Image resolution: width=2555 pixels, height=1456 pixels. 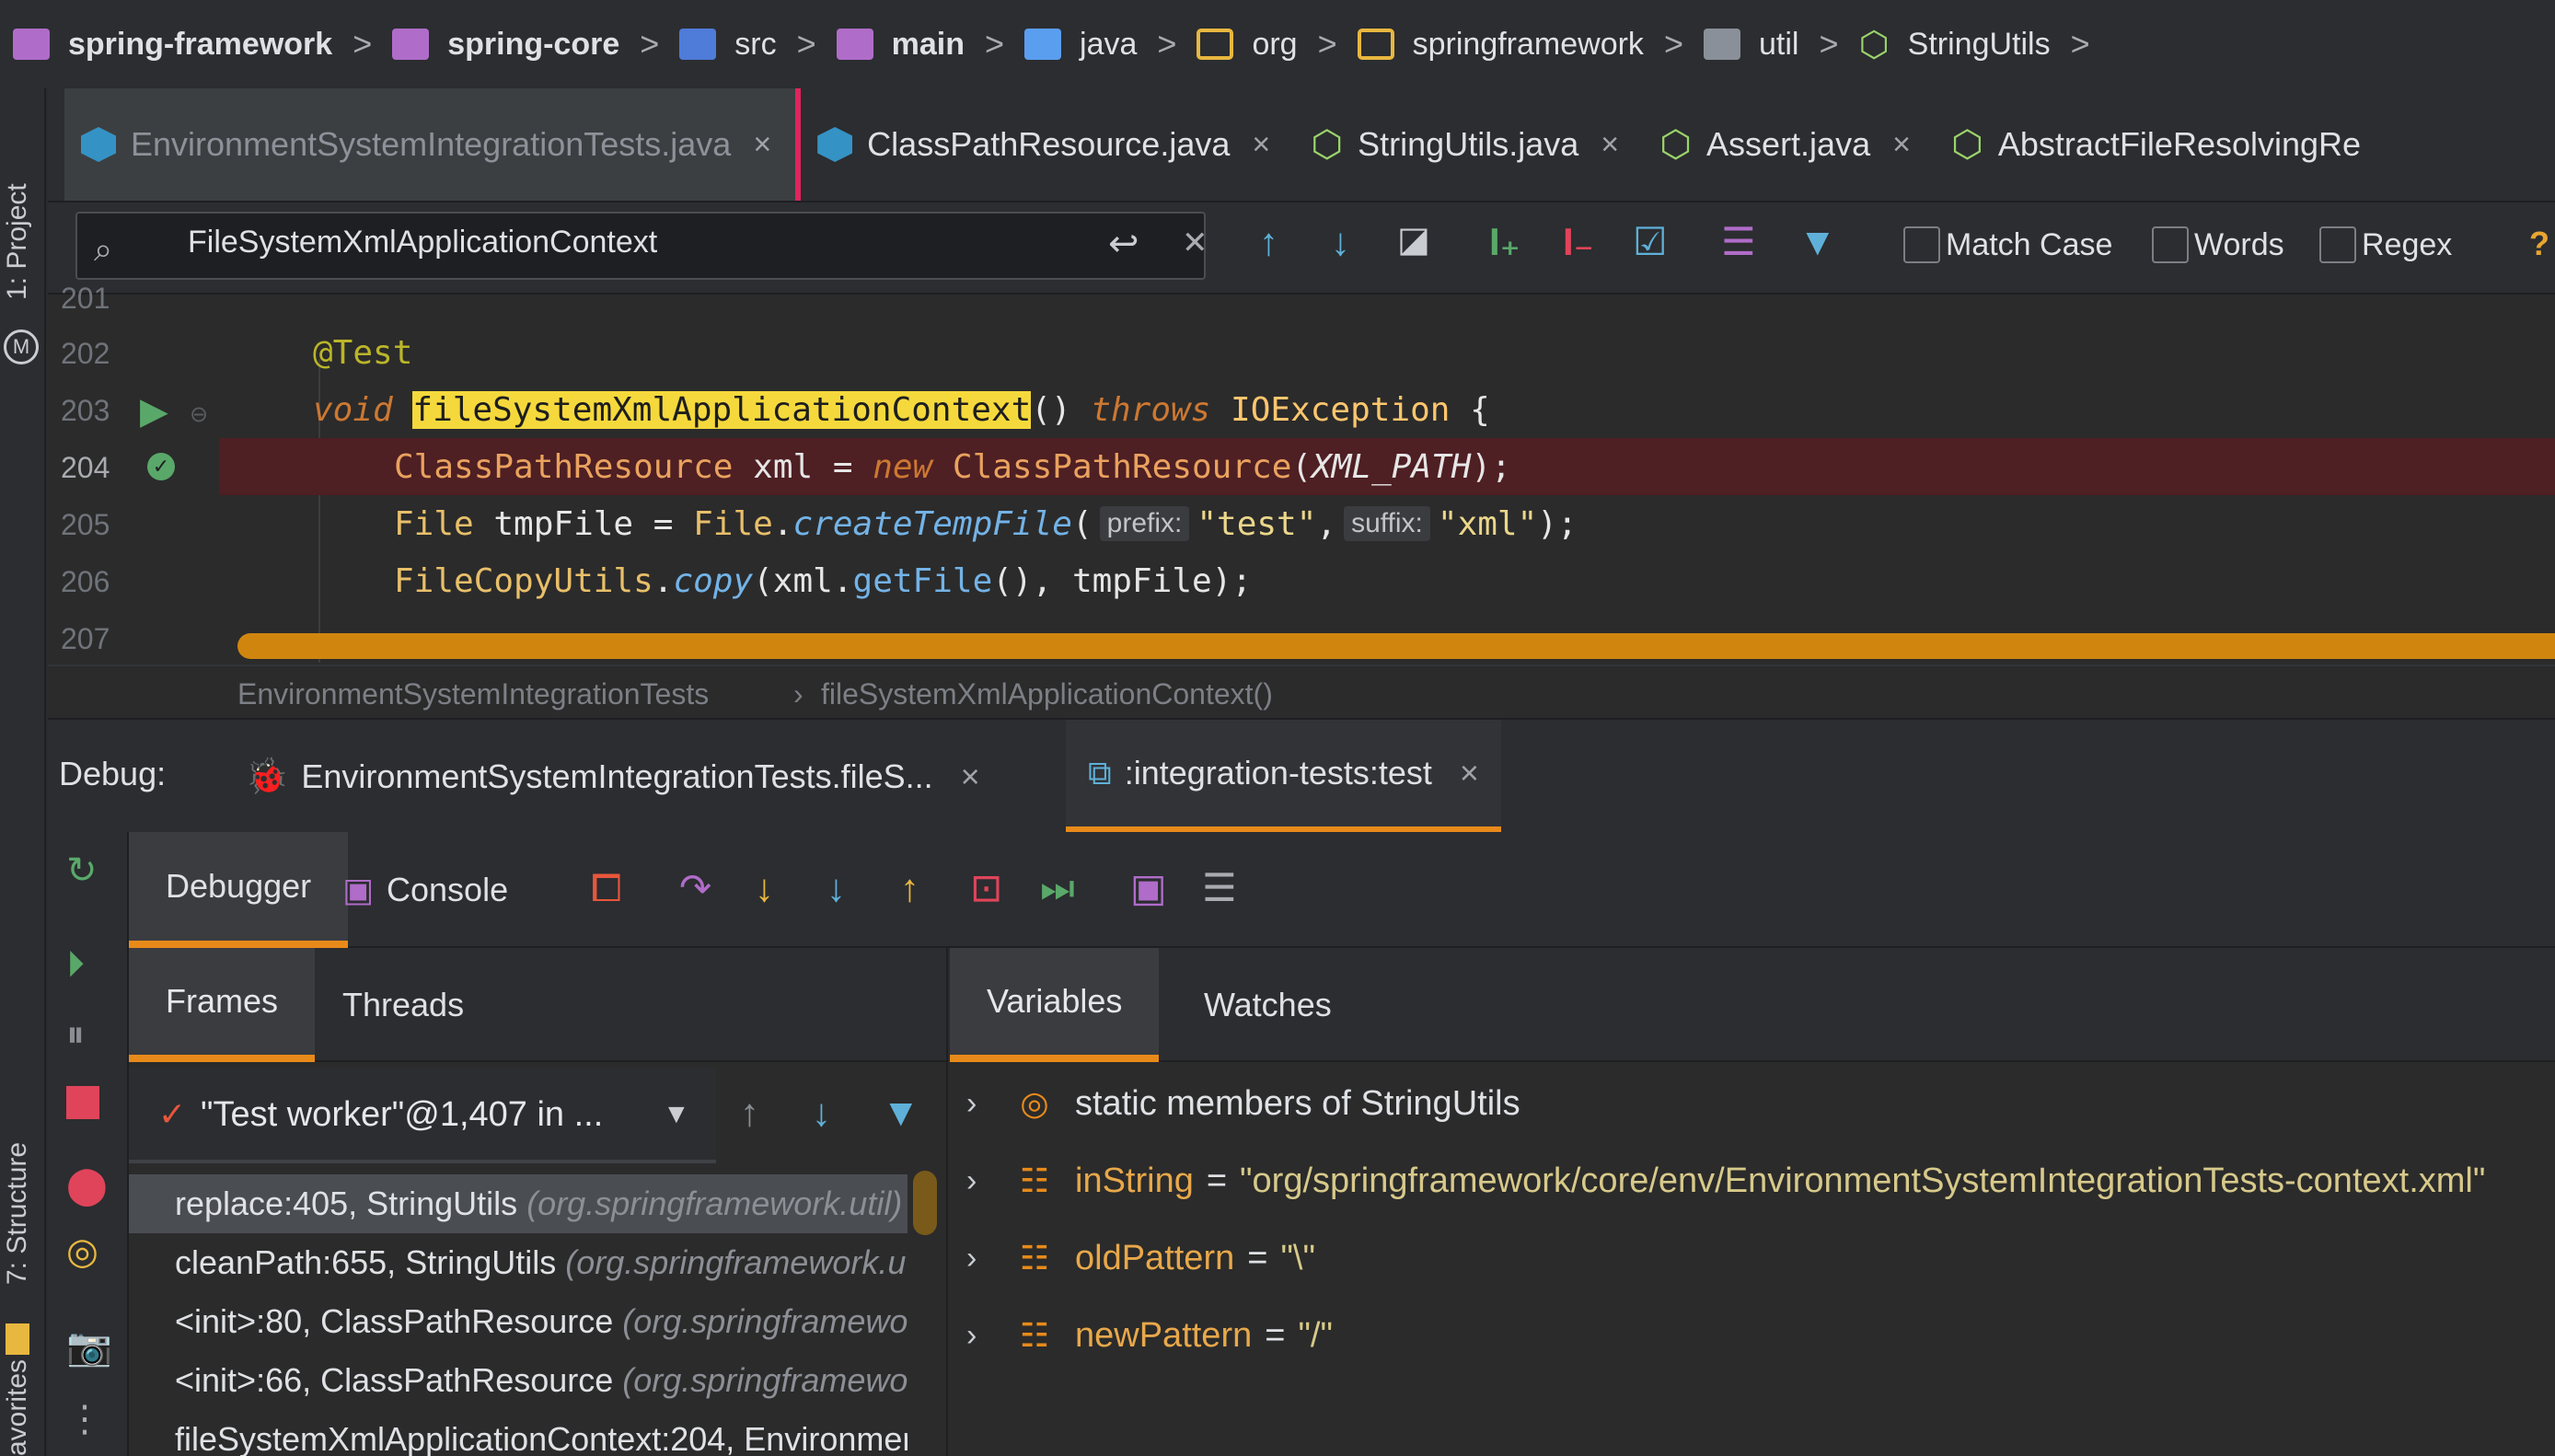 I want to click on pause-icon: ⏸, so click(x=75, y=1034).